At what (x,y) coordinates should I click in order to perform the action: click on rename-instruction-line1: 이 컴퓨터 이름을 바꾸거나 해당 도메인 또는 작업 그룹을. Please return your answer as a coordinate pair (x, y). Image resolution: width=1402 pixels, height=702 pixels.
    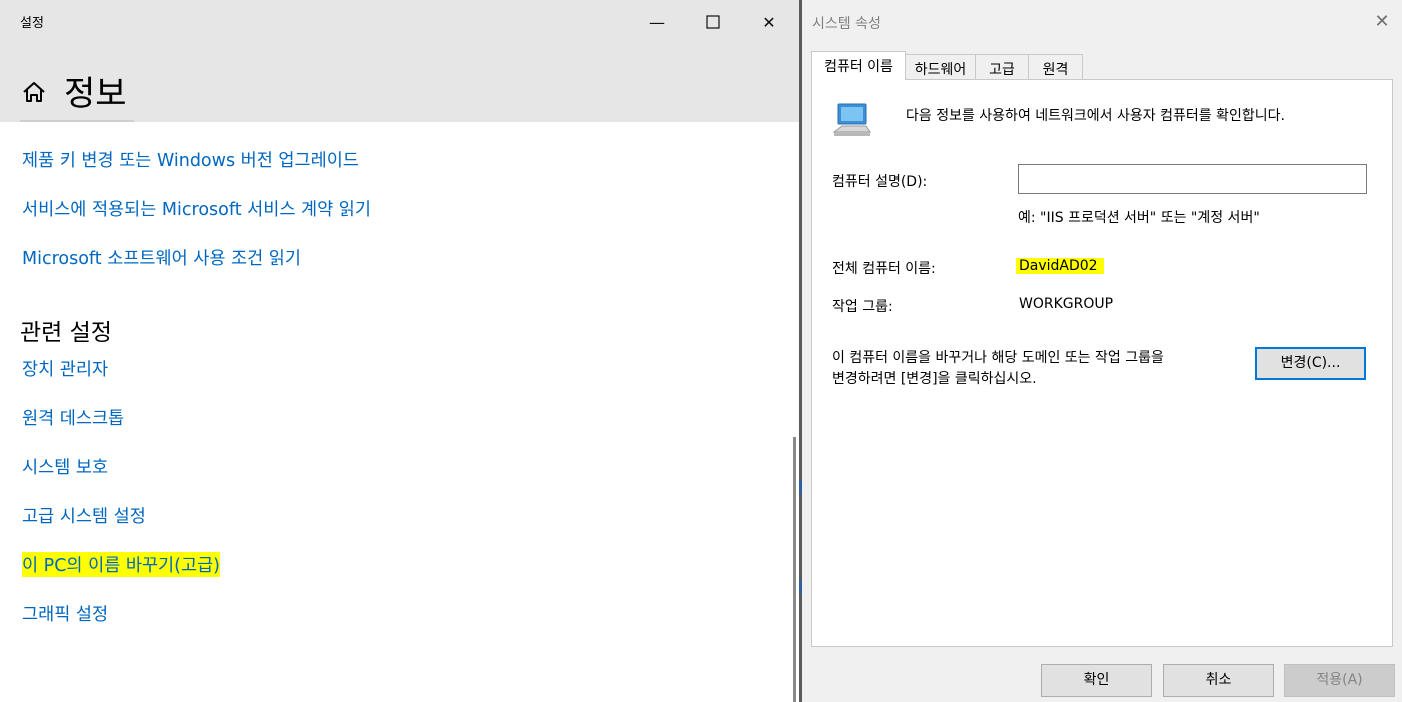
    Looking at the image, I should click on (998, 358).